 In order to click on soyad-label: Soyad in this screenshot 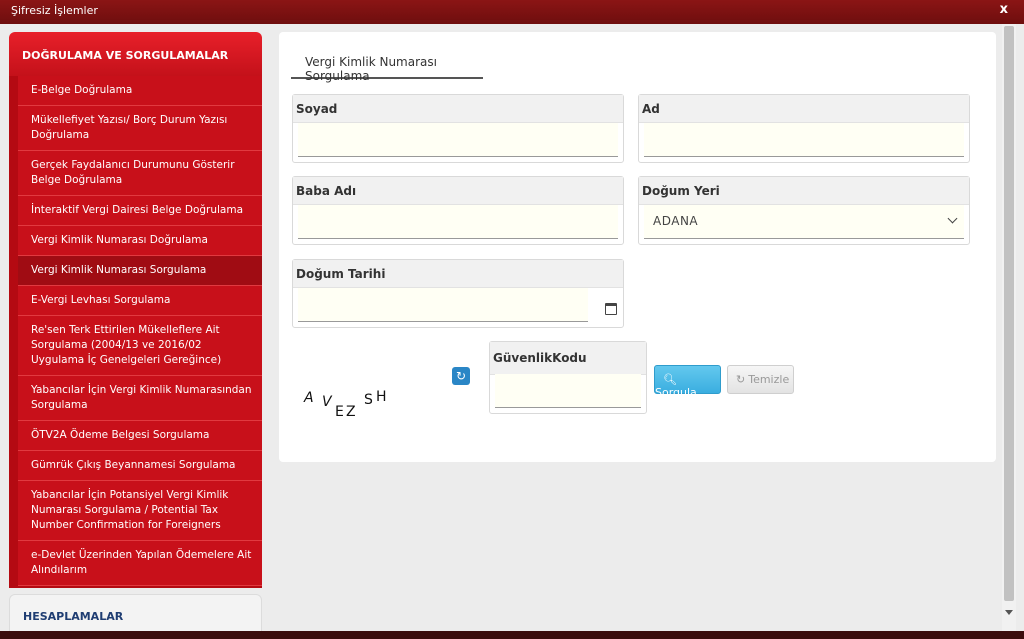, I will do `click(458, 109)`.